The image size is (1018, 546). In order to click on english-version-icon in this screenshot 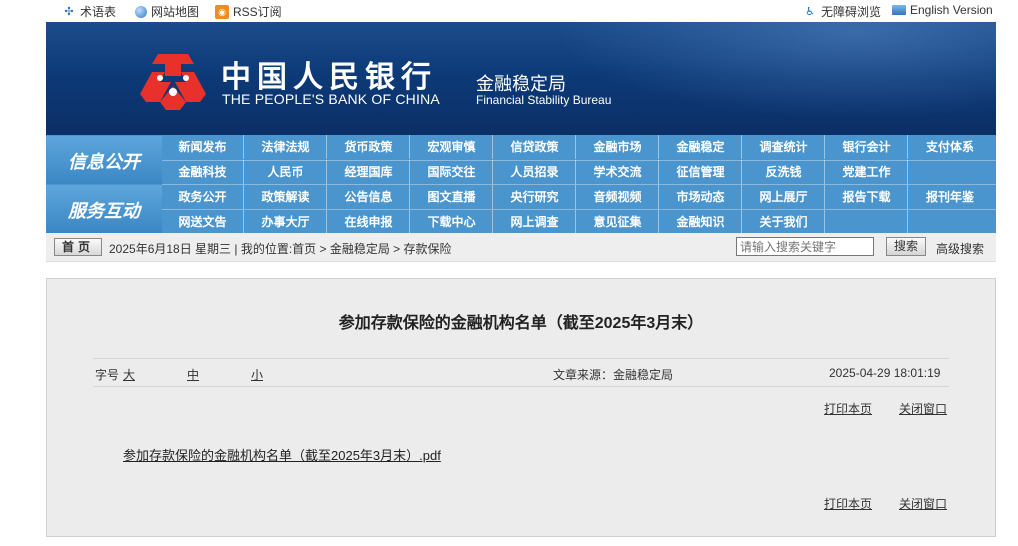, I will do `click(899, 10)`.